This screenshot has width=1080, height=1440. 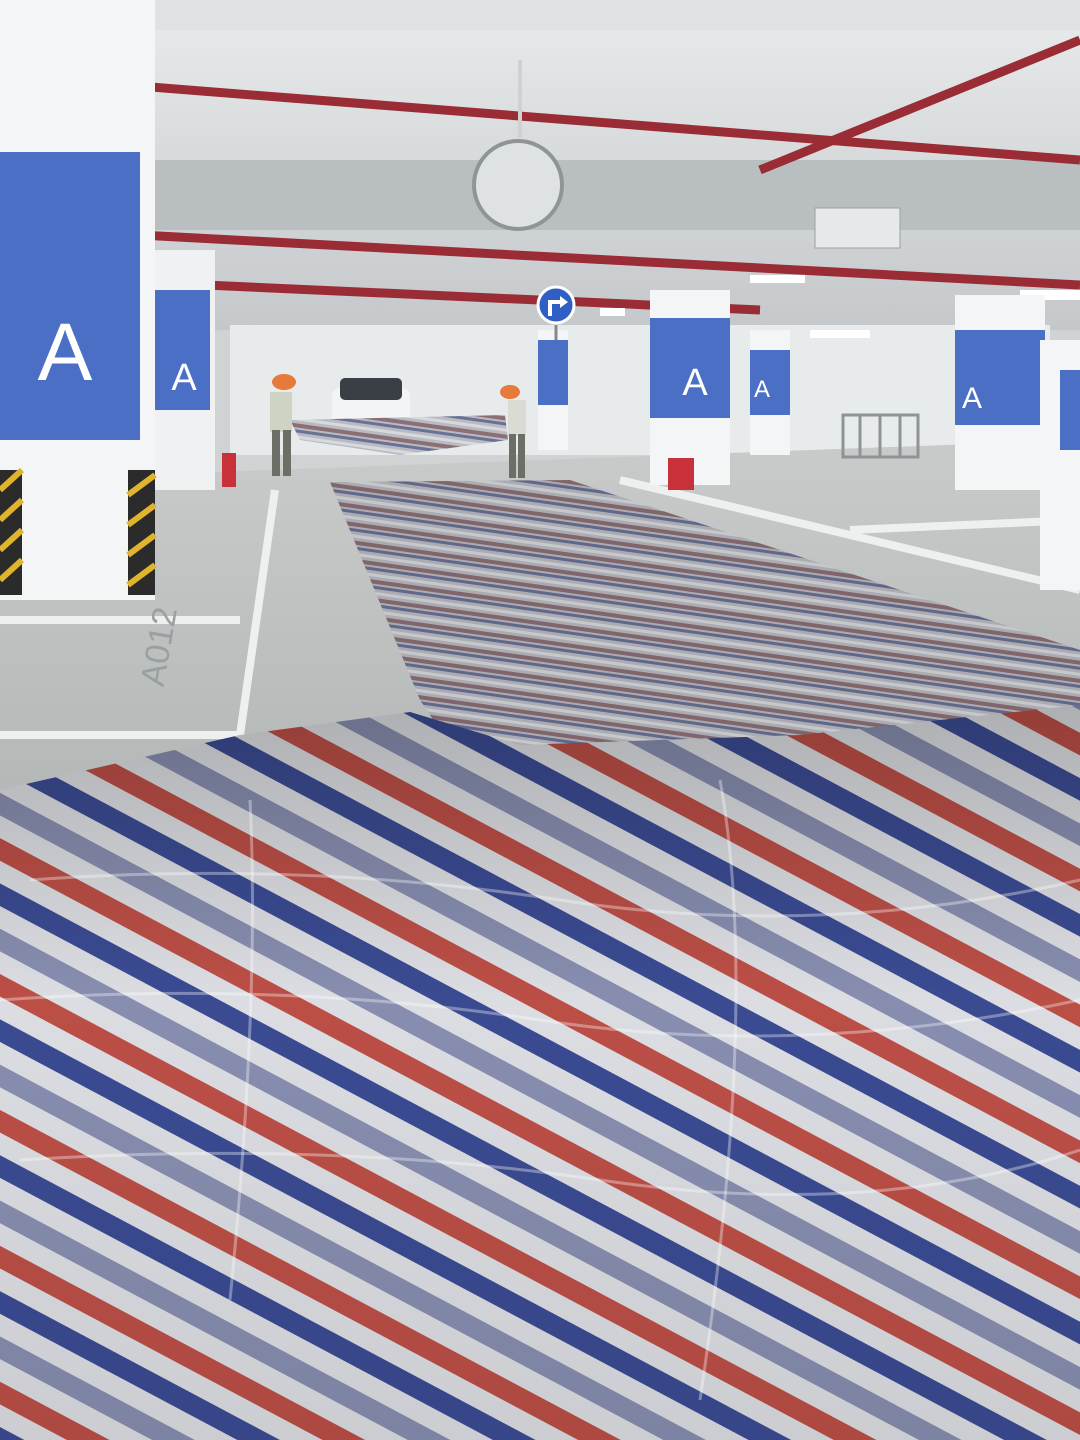 What do you see at coordinates (540, 15) in the screenshot?
I see `ceiling-beam` at bounding box center [540, 15].